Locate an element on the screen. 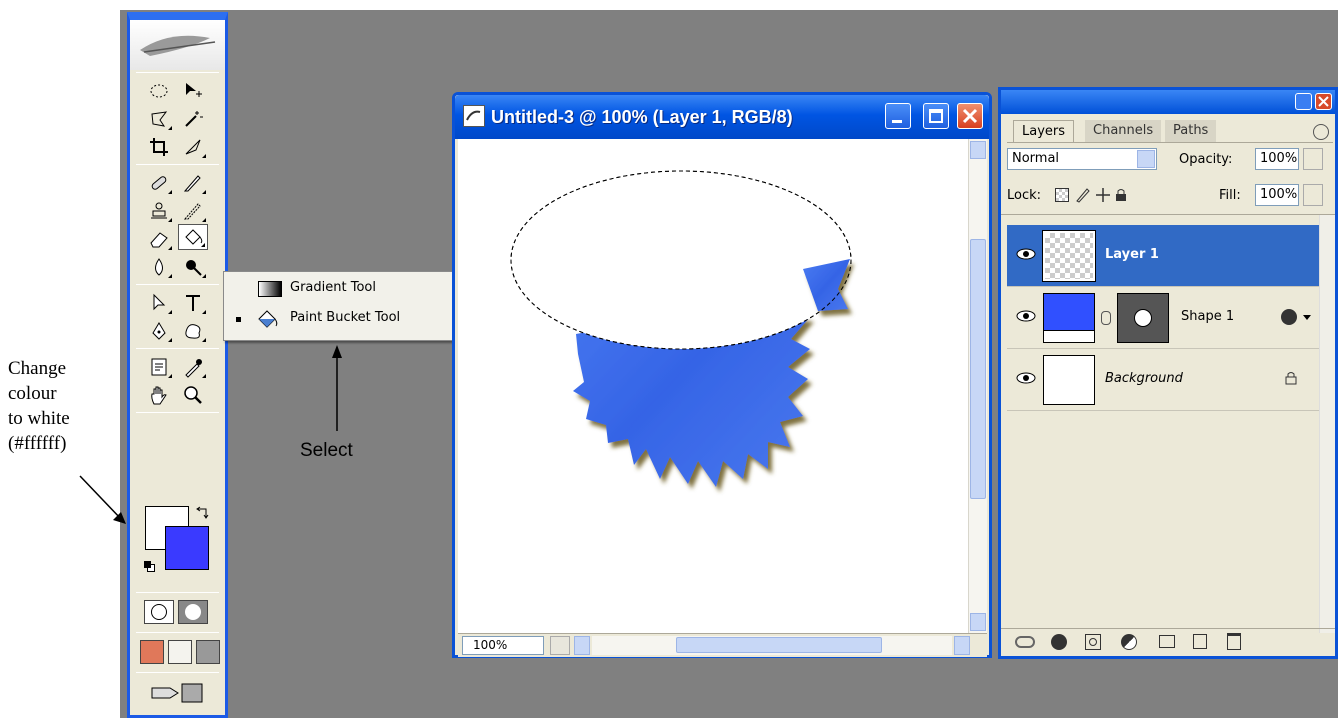 The width and height of the screenshot is (1338, 718). tab-paths: Paths is located at coordinates (1191, 131).